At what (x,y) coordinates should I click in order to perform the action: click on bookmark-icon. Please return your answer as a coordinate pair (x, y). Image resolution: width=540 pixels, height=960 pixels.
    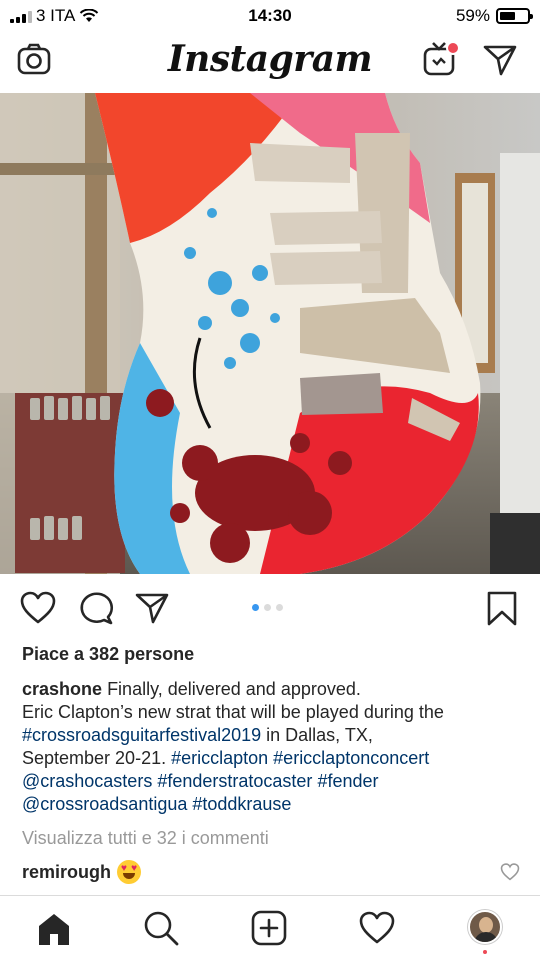
    Looking at the image, I should click on (502, 609).